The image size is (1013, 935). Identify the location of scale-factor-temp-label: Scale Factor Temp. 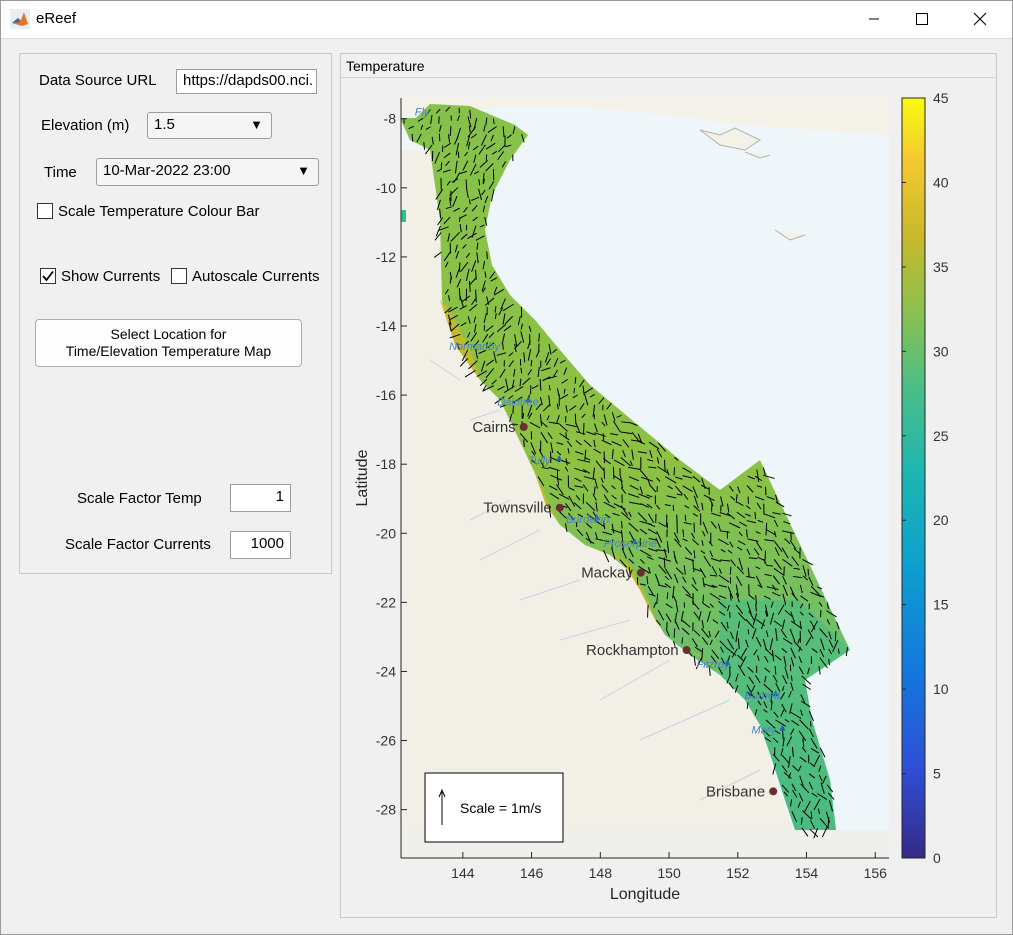
(139, 498).